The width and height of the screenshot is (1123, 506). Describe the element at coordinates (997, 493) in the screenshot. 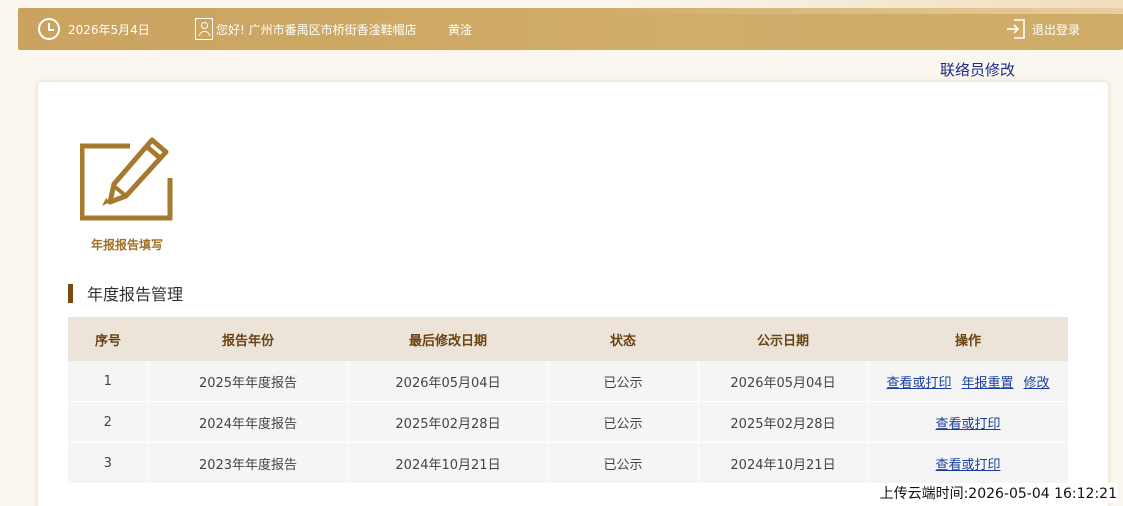

I see `upload-time: 上传云端时间:2026-05-04 16:12:21` at that location.